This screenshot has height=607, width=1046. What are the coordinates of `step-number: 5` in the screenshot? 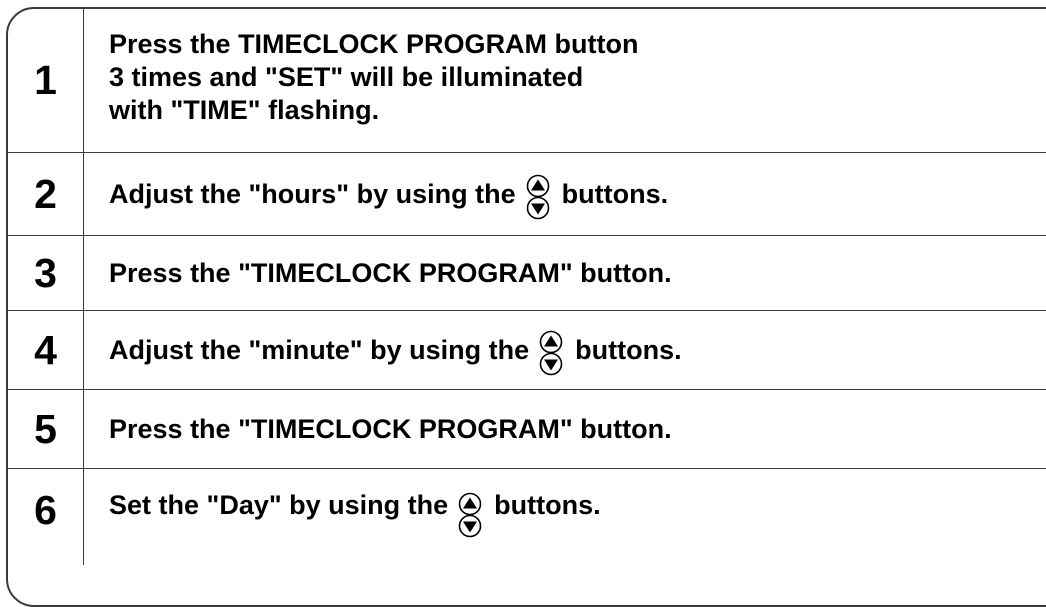 It's located at (46, 429).